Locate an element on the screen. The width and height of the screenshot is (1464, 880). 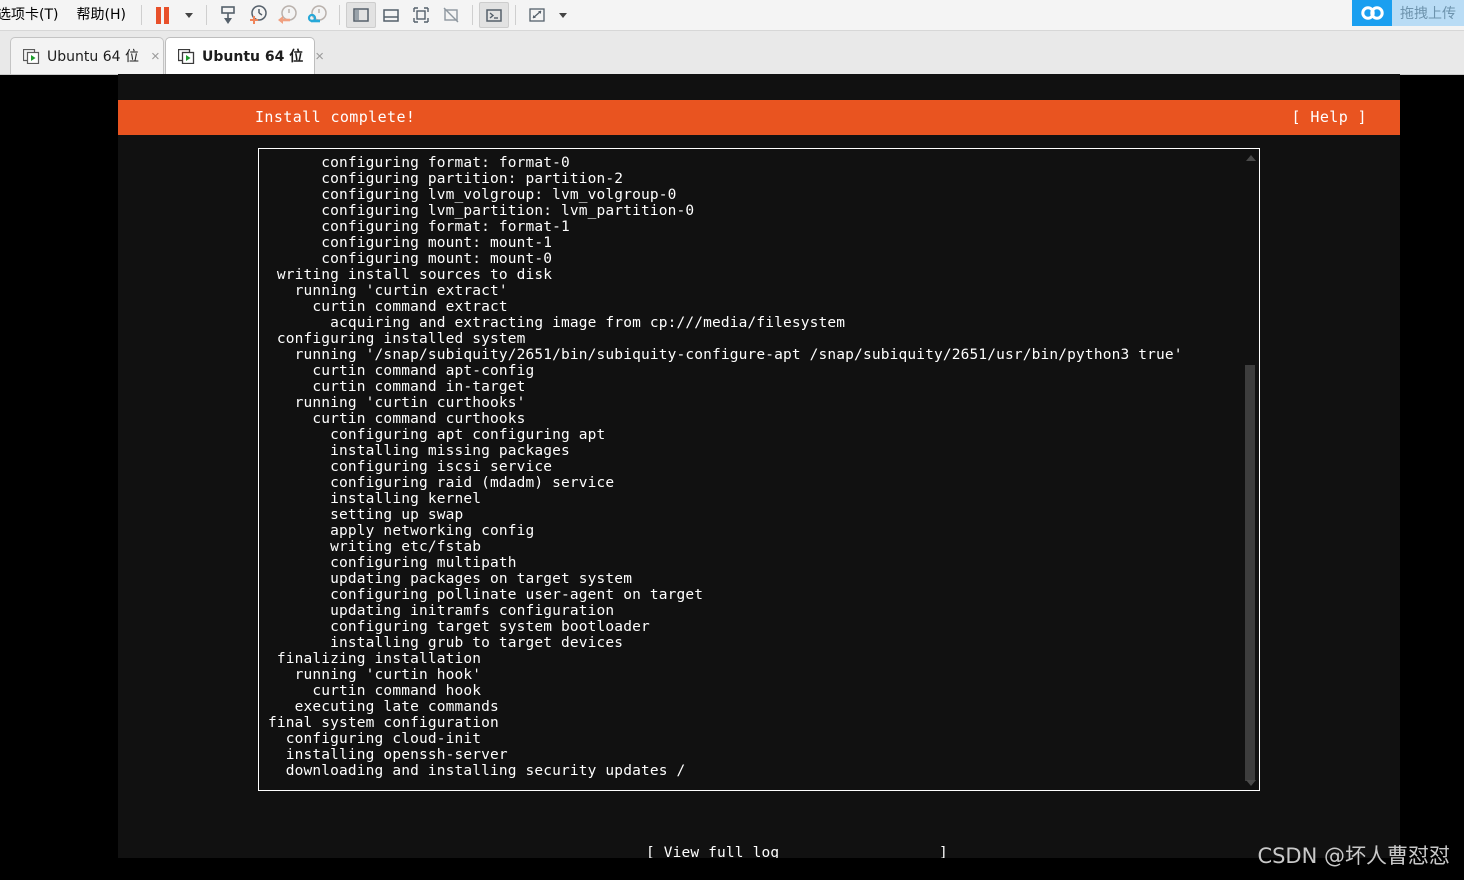
console-icon is located at coordinates (494, 15).